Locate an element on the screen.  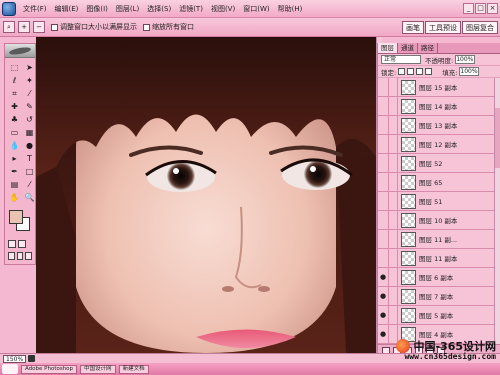
menu-filter: 滤镜(T) is located at coordinates (191, 9).